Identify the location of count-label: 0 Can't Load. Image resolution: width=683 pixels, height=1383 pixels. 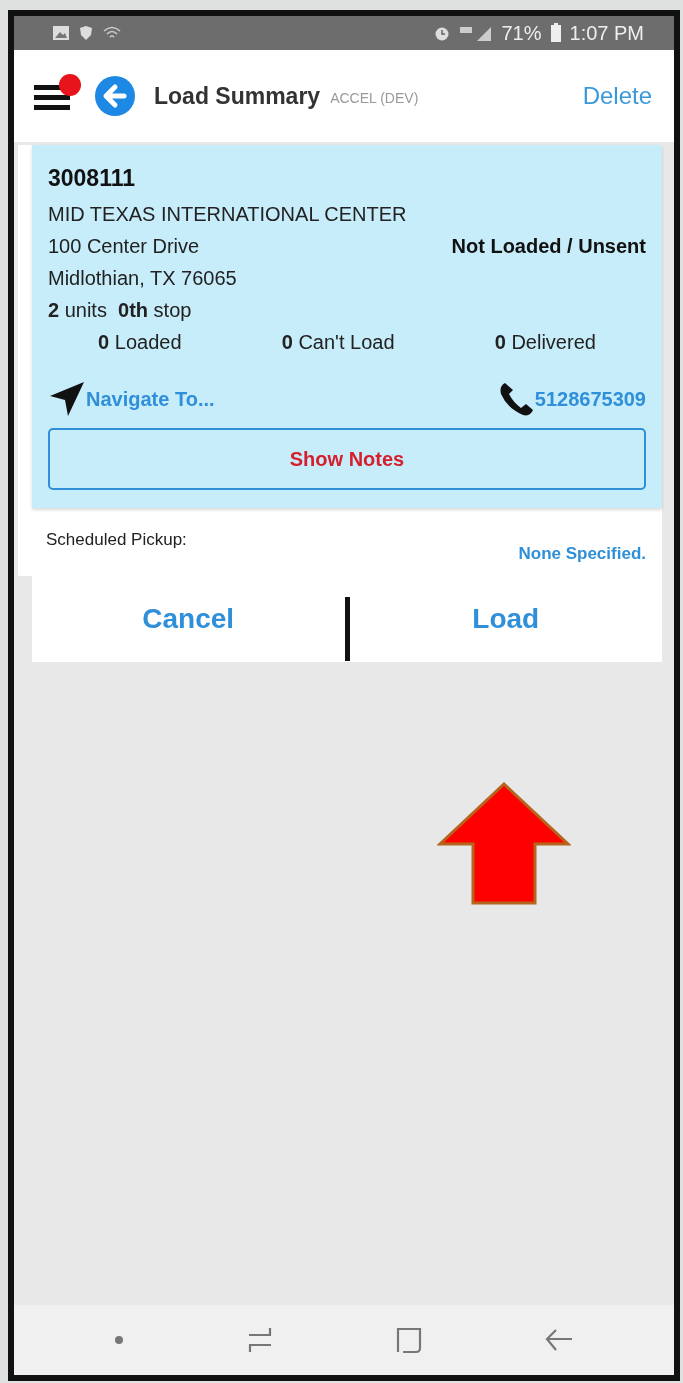
(338, 342).